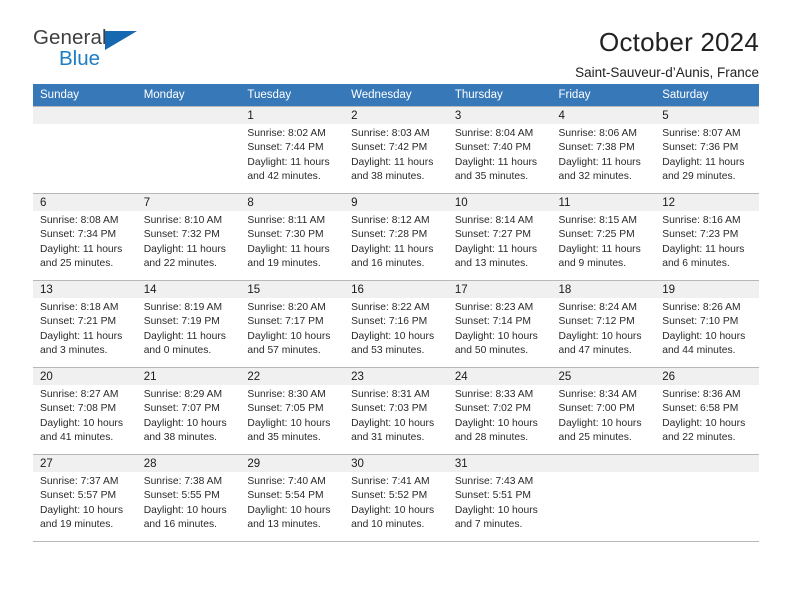 The width and height of the screenshot is (792, 612). I want to click on day-number: 8, so click(292, 202).